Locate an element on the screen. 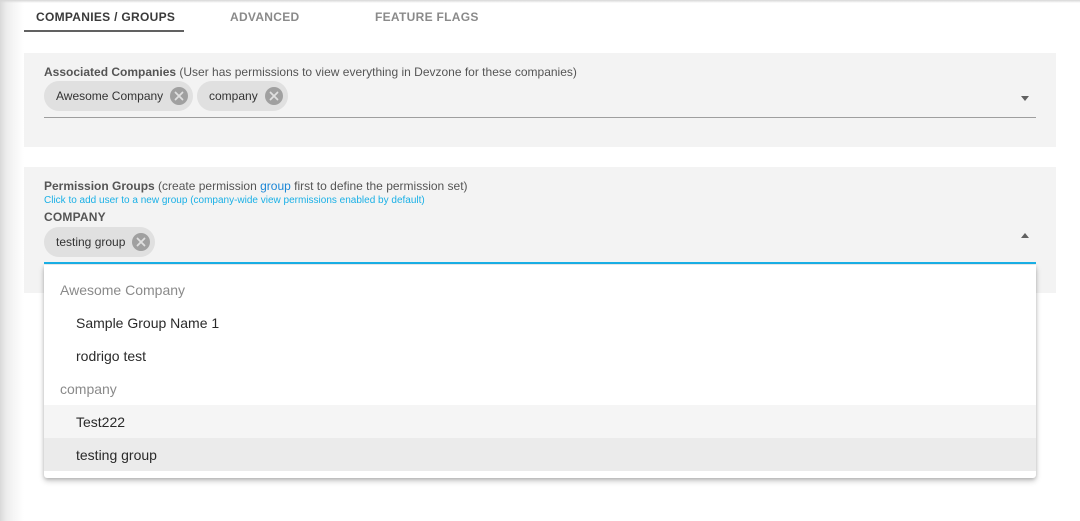 The height and width of the screenshot is (521, 1080). company-chip-label: Awesome Company is located at coordinates (110, 96).